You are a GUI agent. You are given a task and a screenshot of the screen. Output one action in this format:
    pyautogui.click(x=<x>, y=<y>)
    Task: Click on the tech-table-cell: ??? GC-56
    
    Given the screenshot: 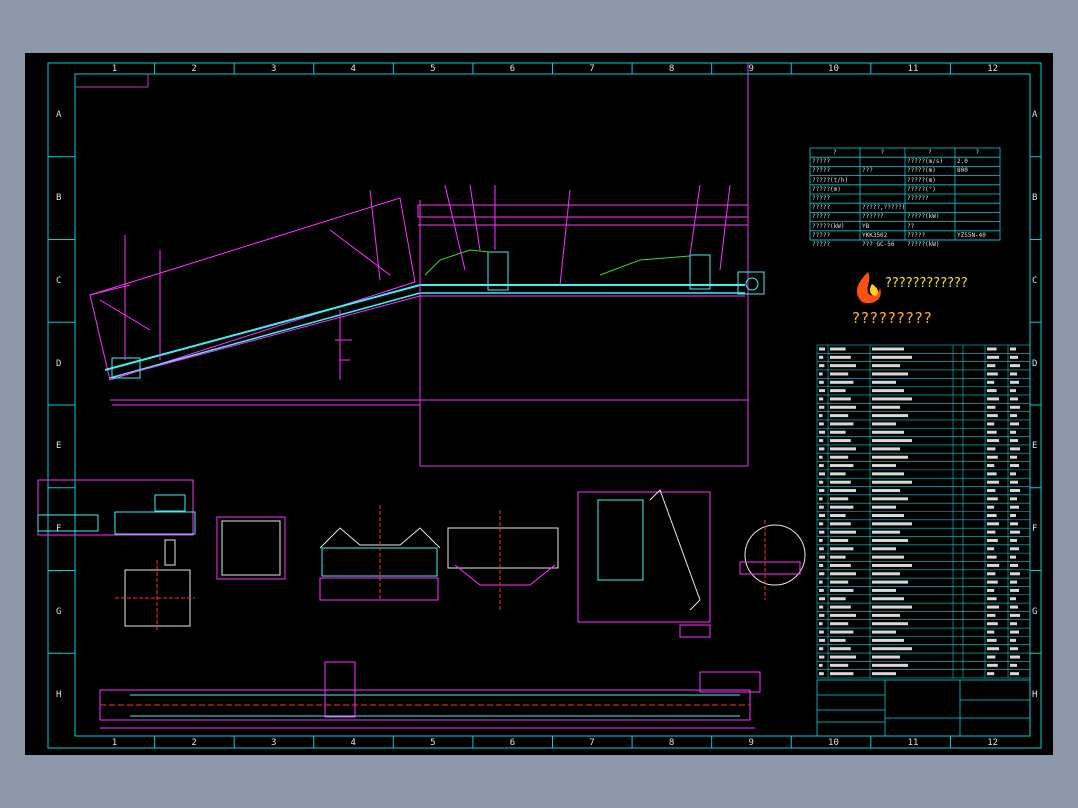 What is the action you would take?
    pyautogui.click(x=878, y=244)
    